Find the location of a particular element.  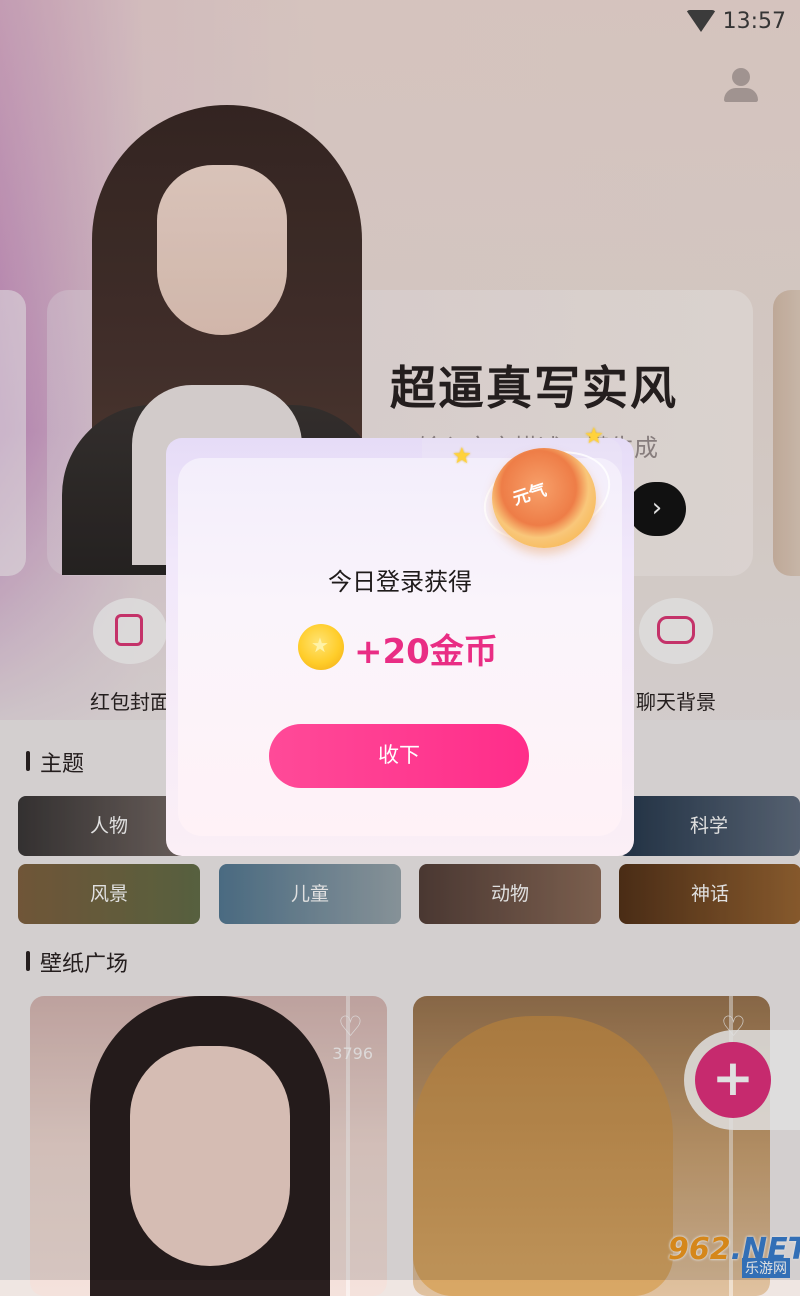

accept-button: 收下 is located at coordinates (399, 756).